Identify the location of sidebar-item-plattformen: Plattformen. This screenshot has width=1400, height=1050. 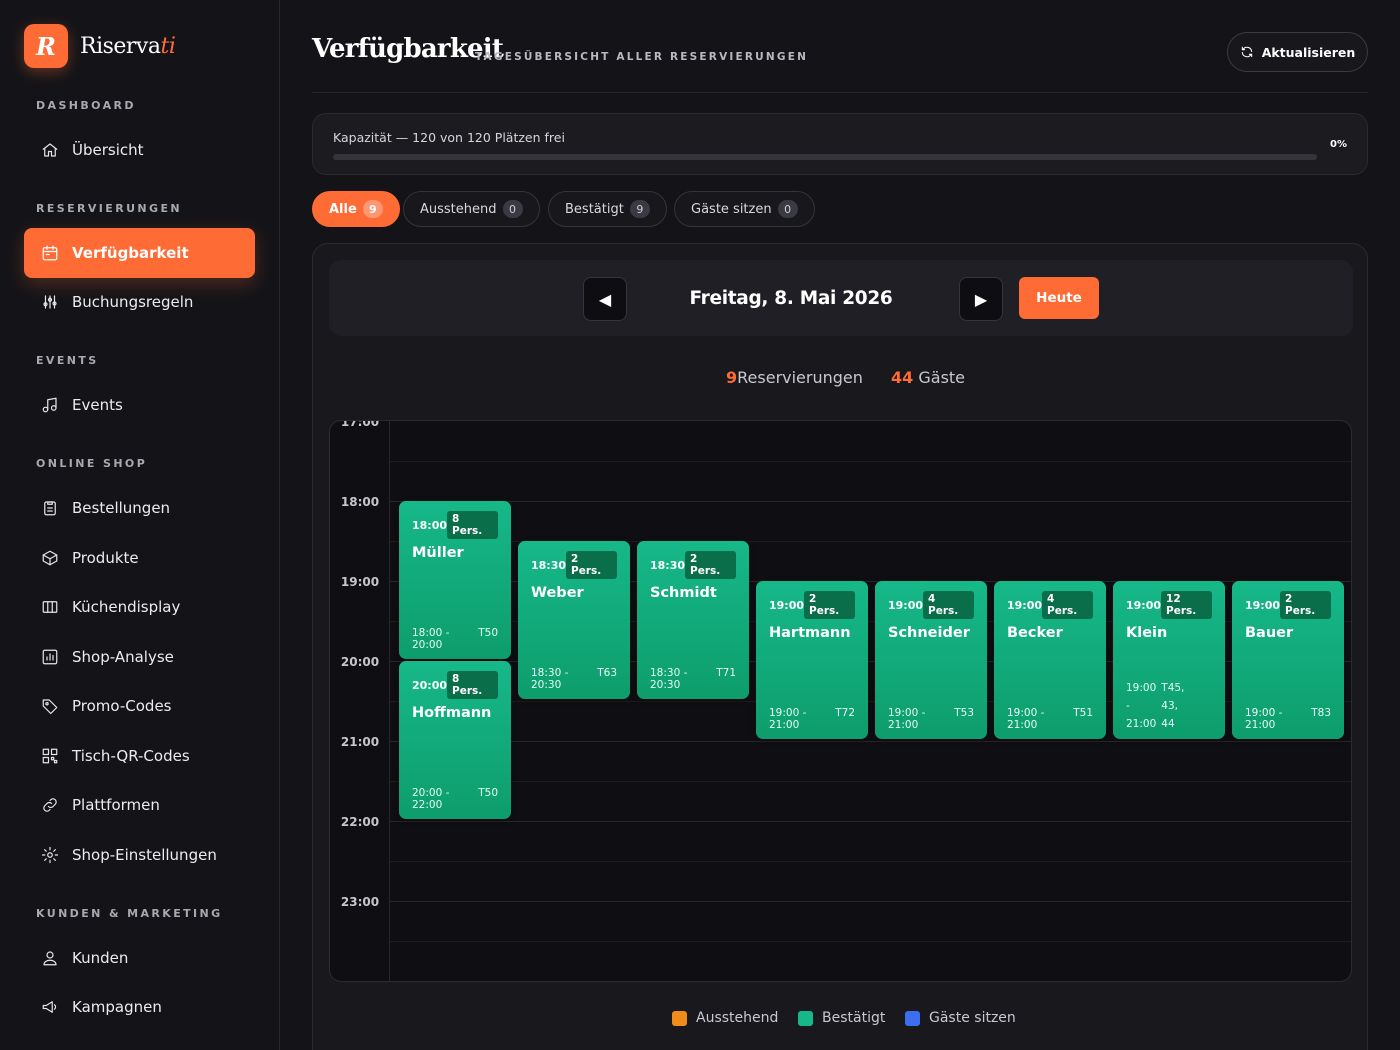
(139, 805).